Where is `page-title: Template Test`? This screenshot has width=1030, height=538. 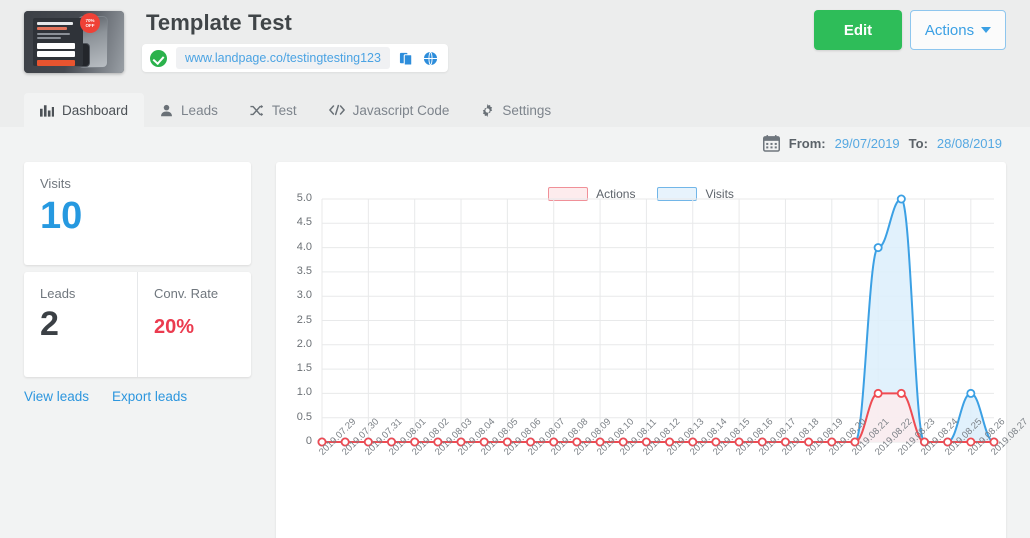 page-title: Template Test is located at coordinates (219, 22).